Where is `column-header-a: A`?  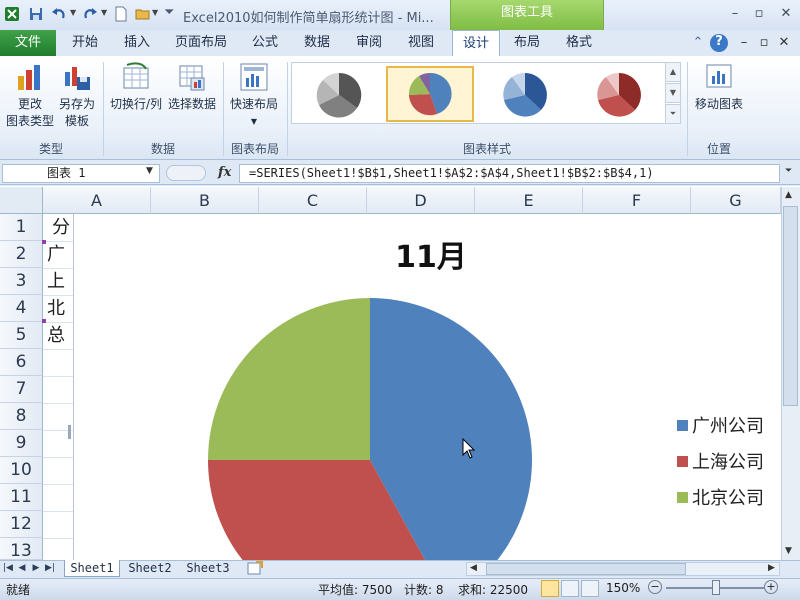 column-header-a: A is located at coordinates (97, 200).